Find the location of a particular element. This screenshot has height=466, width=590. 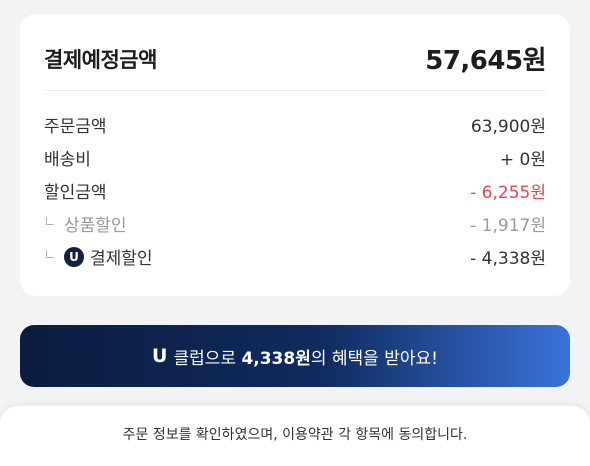

order-amount-label: 주문금액 is located at coordinates (75, 127).